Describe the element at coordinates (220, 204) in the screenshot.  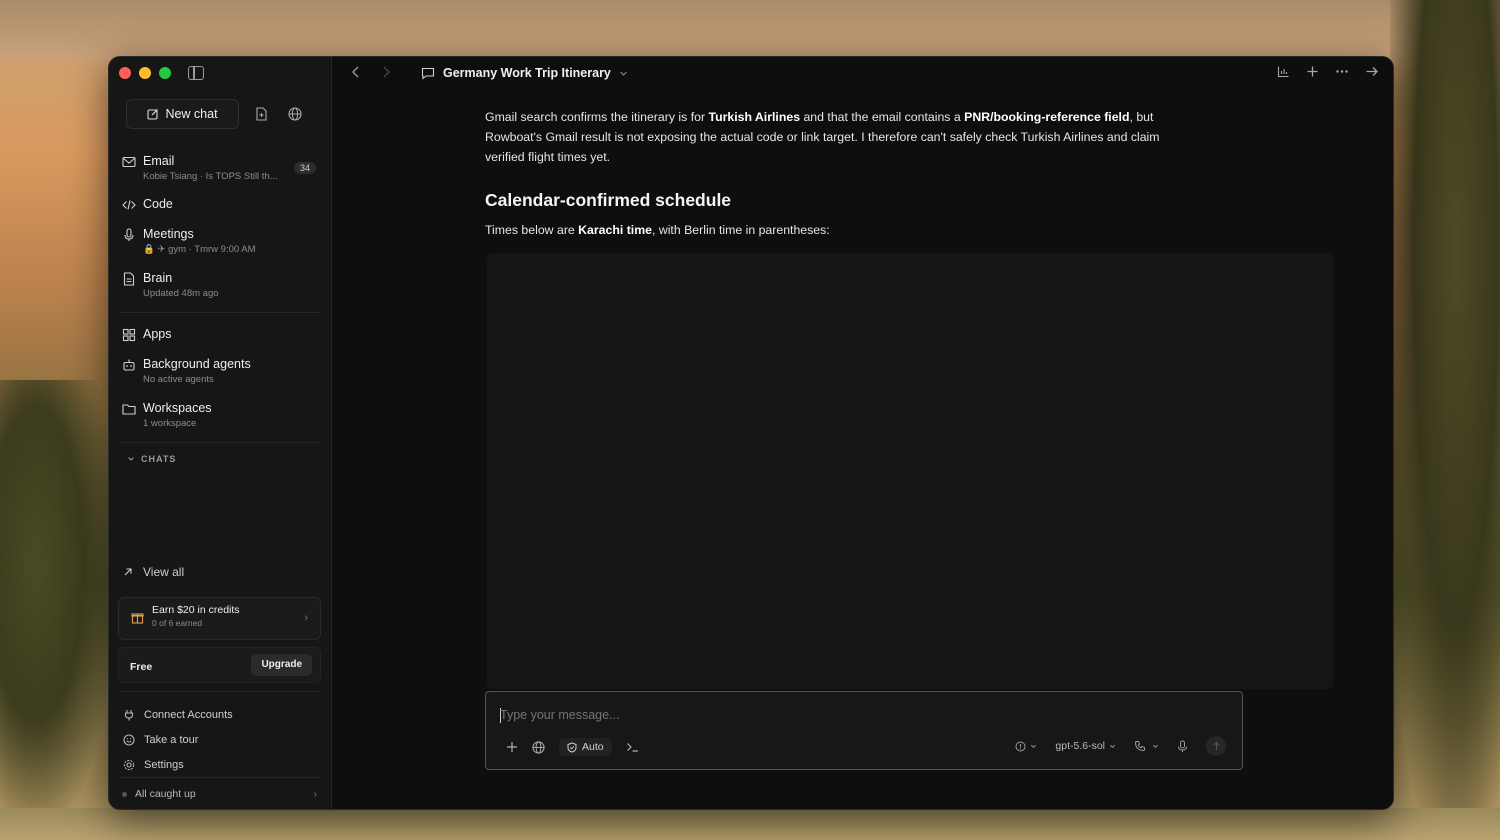
I see `sidebar-item-code: Code` at that location.